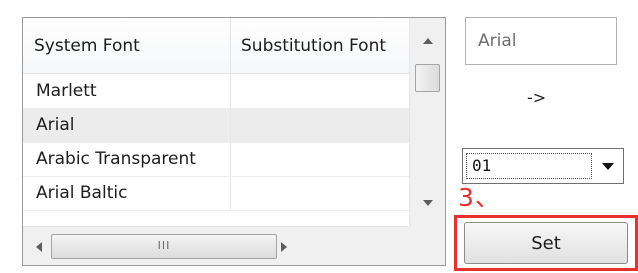 The width and height of the screenshot is (638, 273). Describe the element at coordinates (428, 41) in the screenshot. I see `scroll-up-arrow-icon` at that location.